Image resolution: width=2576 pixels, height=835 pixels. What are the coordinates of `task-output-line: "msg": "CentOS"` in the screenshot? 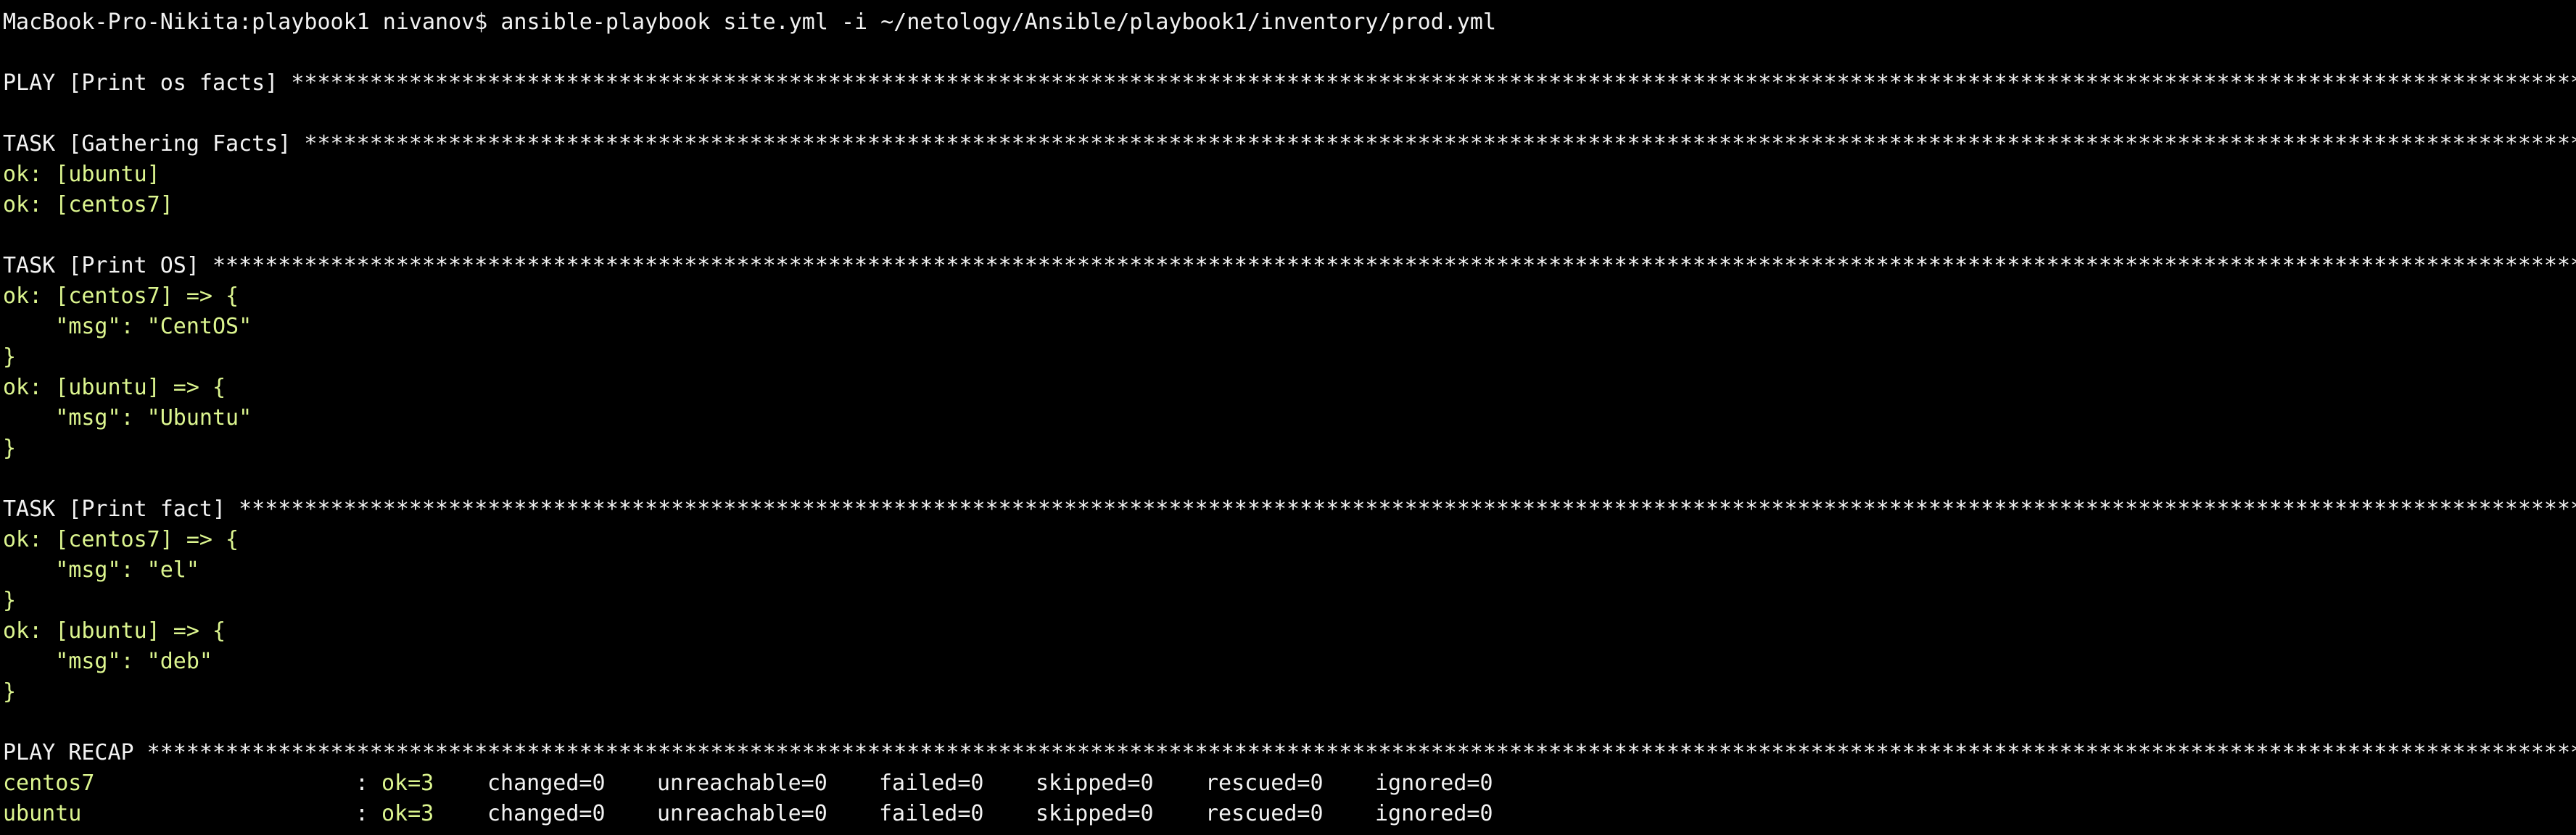 It's located at (127, 326).